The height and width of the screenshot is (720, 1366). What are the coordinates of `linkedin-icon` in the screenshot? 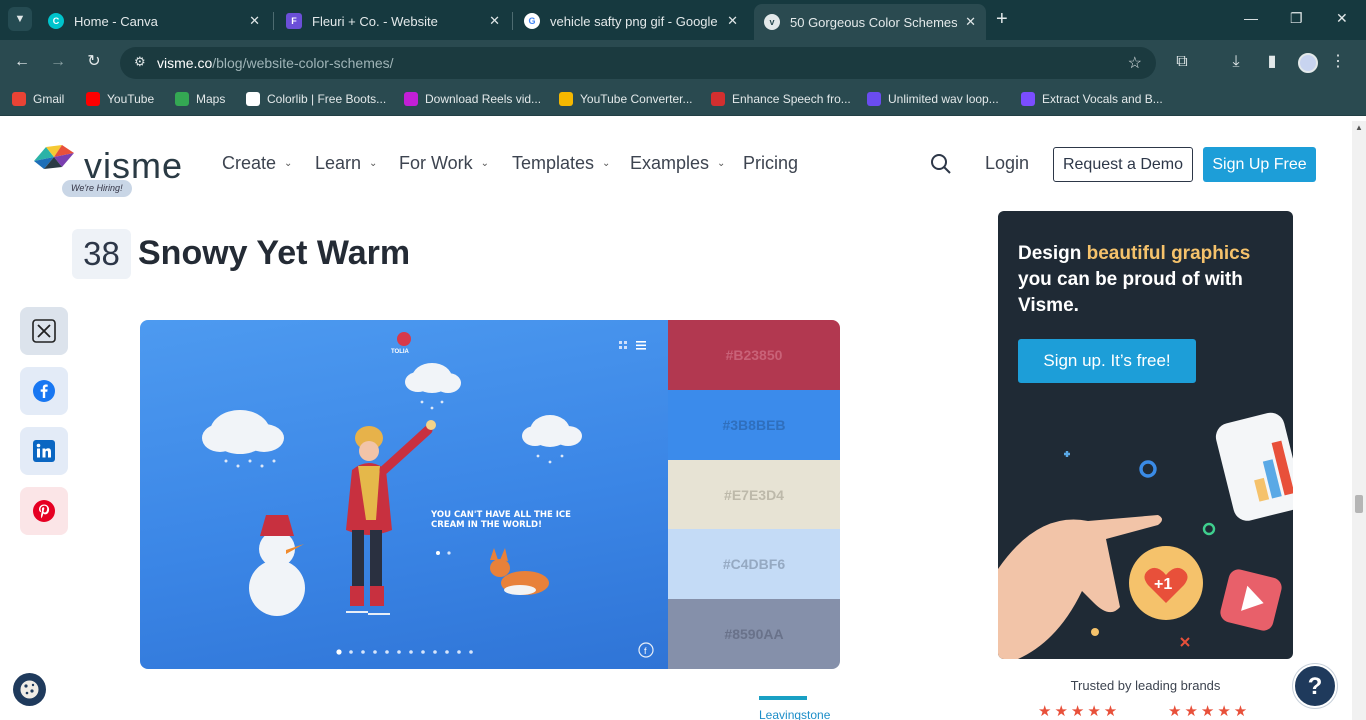 It's located at (44, 451).